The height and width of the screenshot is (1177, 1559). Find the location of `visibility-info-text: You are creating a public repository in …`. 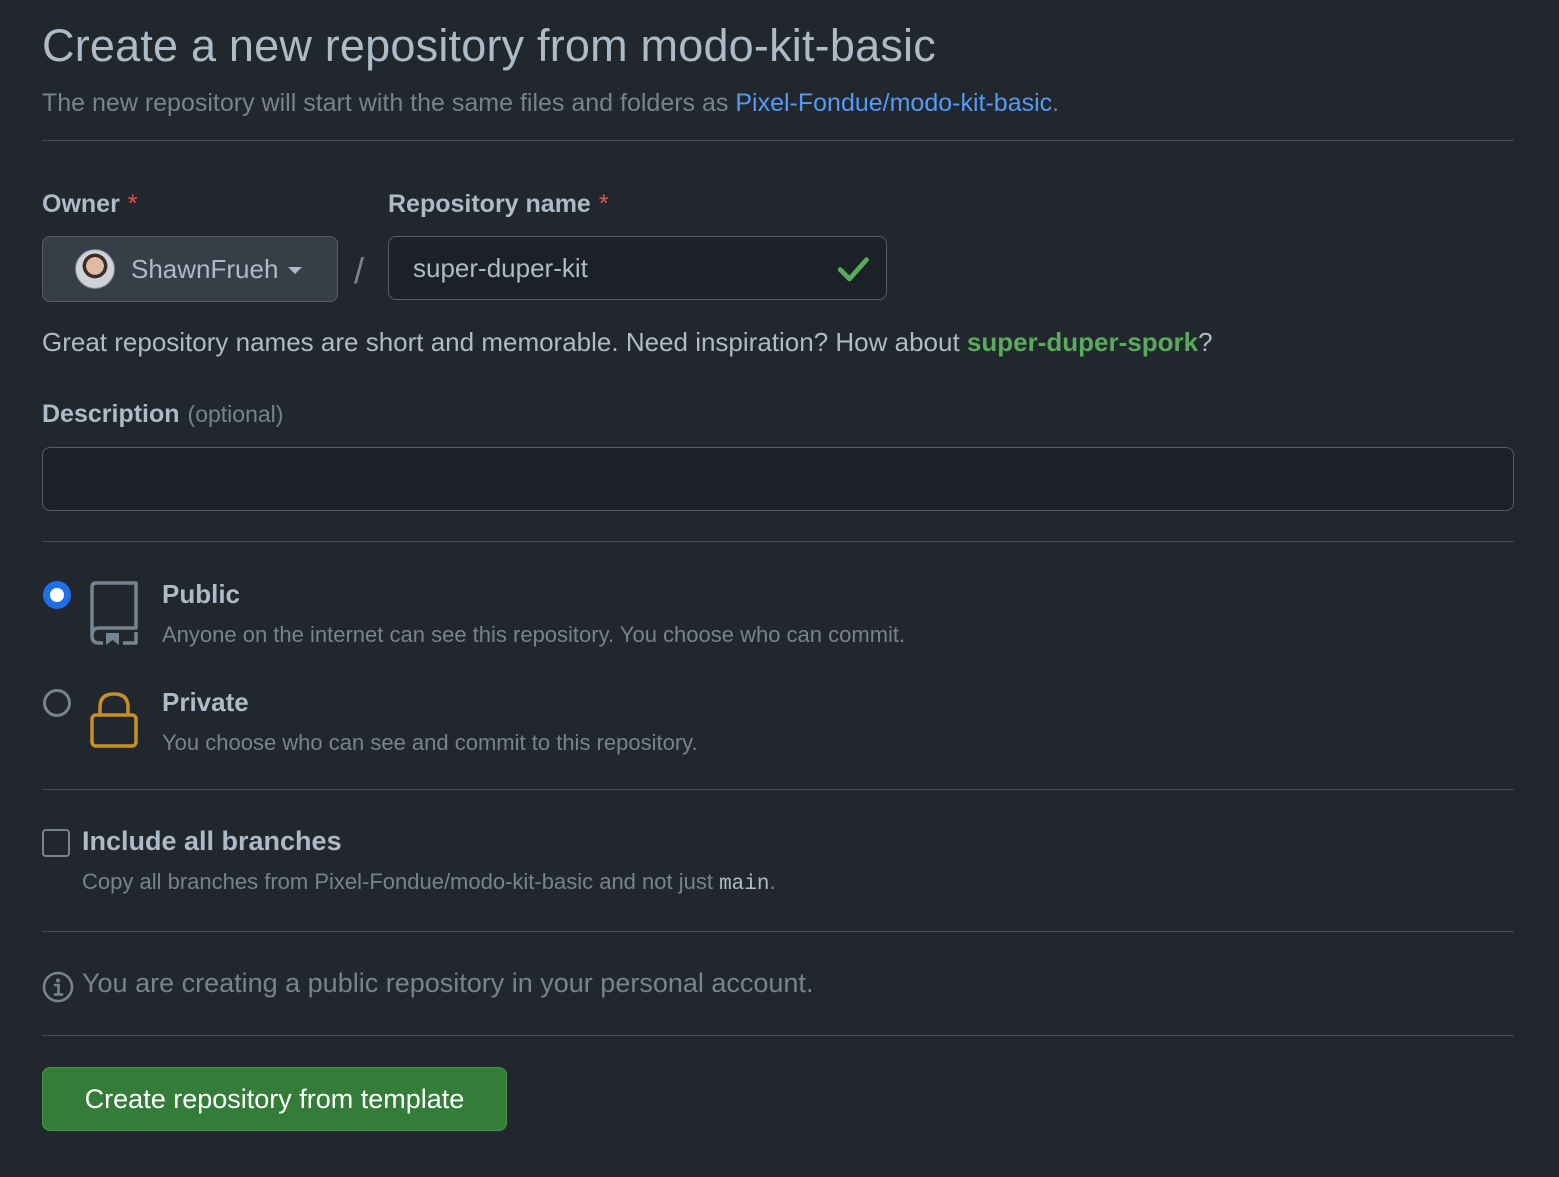

visibility-info-text: You are creating a public repository in … is located at coordinates (448, 983).